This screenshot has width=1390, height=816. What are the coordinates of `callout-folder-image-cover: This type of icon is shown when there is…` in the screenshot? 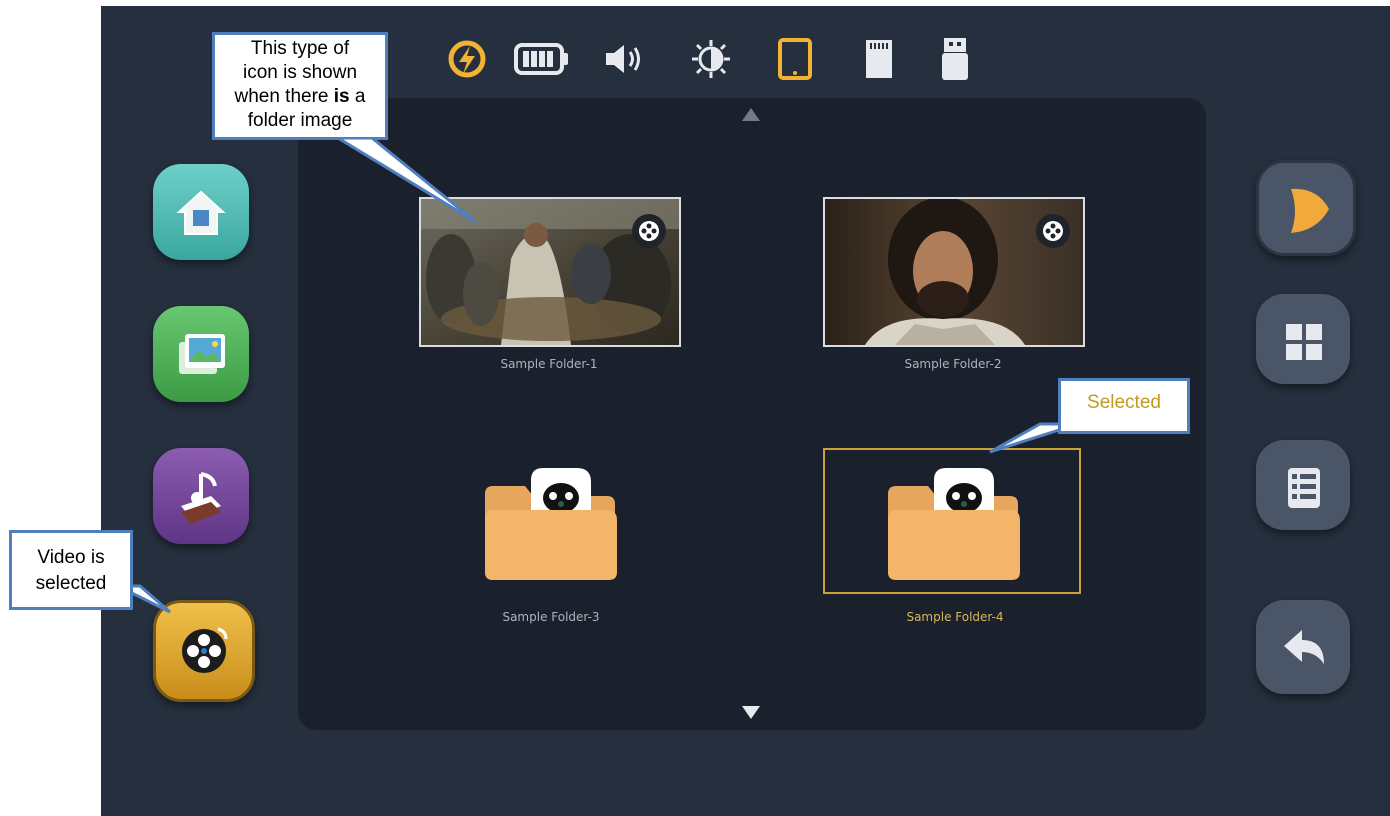 It's located at (300, 86).